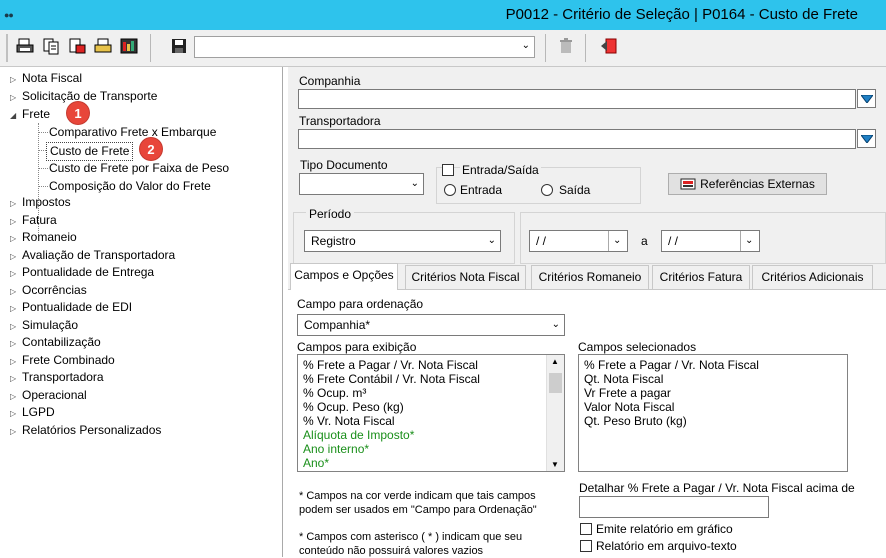 The width and height of the screenshot is (886, 558). What do you see at coordinates (103, 46) in the screenshot?
I see `printer-icon` at bounding box center [103, 46].